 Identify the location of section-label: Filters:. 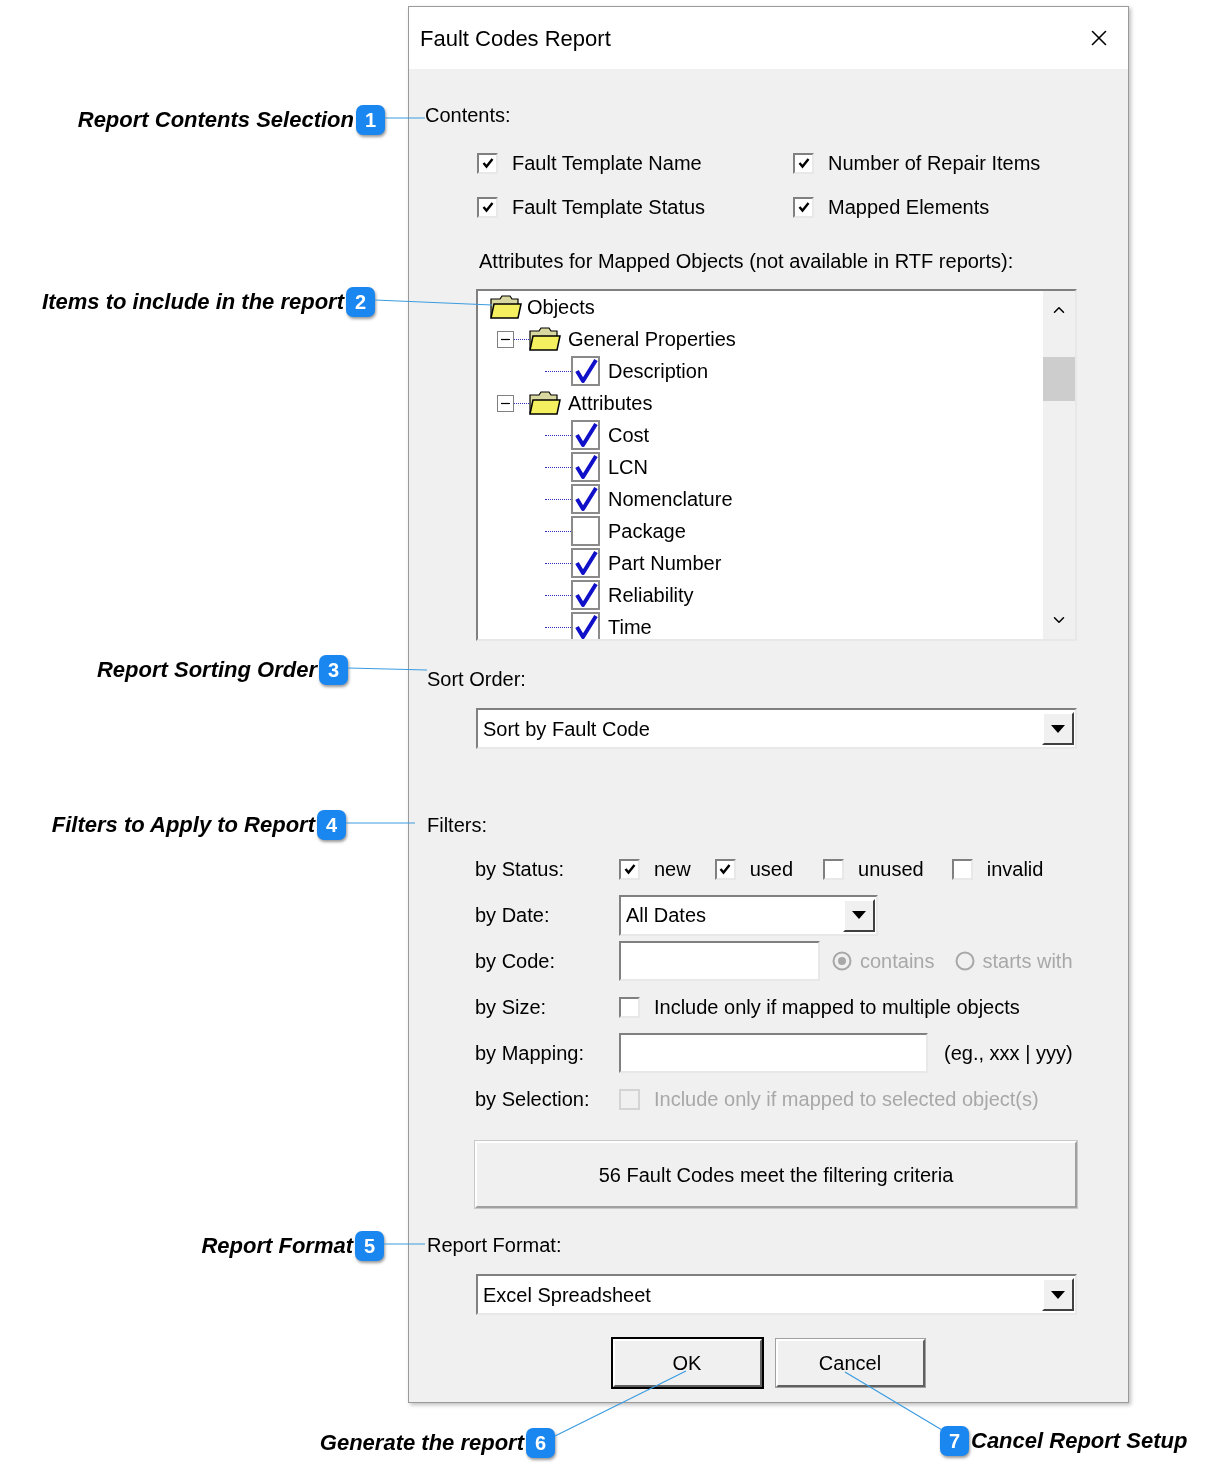
(457, 825).